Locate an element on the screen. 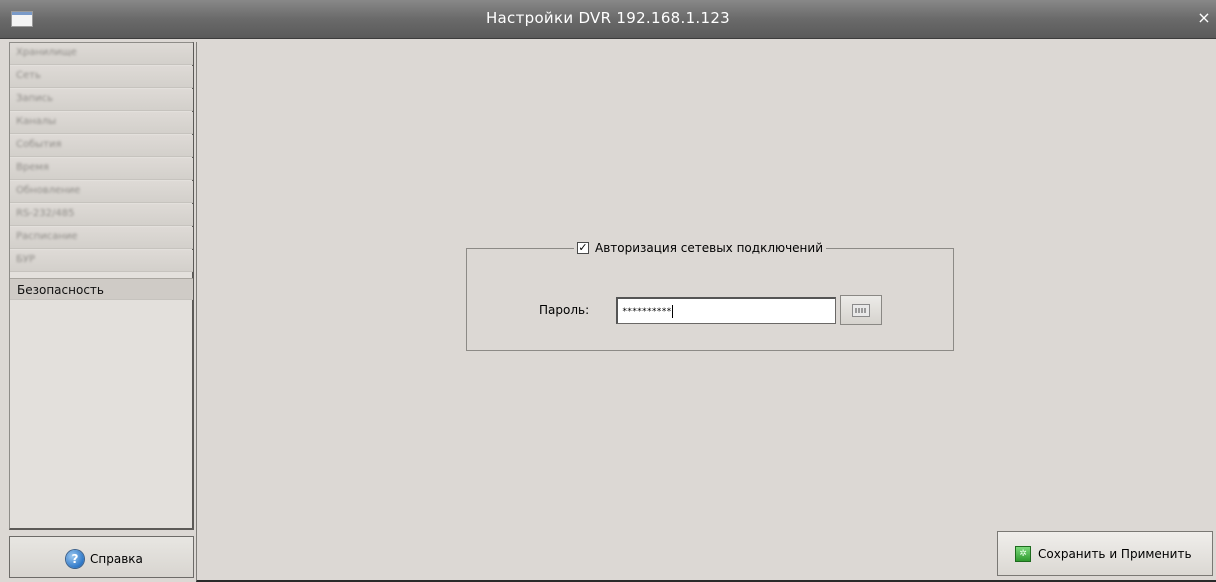 This screenshot has width=1216, height=582. sidebar-item-label: Обновление is located at coordinates (48, 190).